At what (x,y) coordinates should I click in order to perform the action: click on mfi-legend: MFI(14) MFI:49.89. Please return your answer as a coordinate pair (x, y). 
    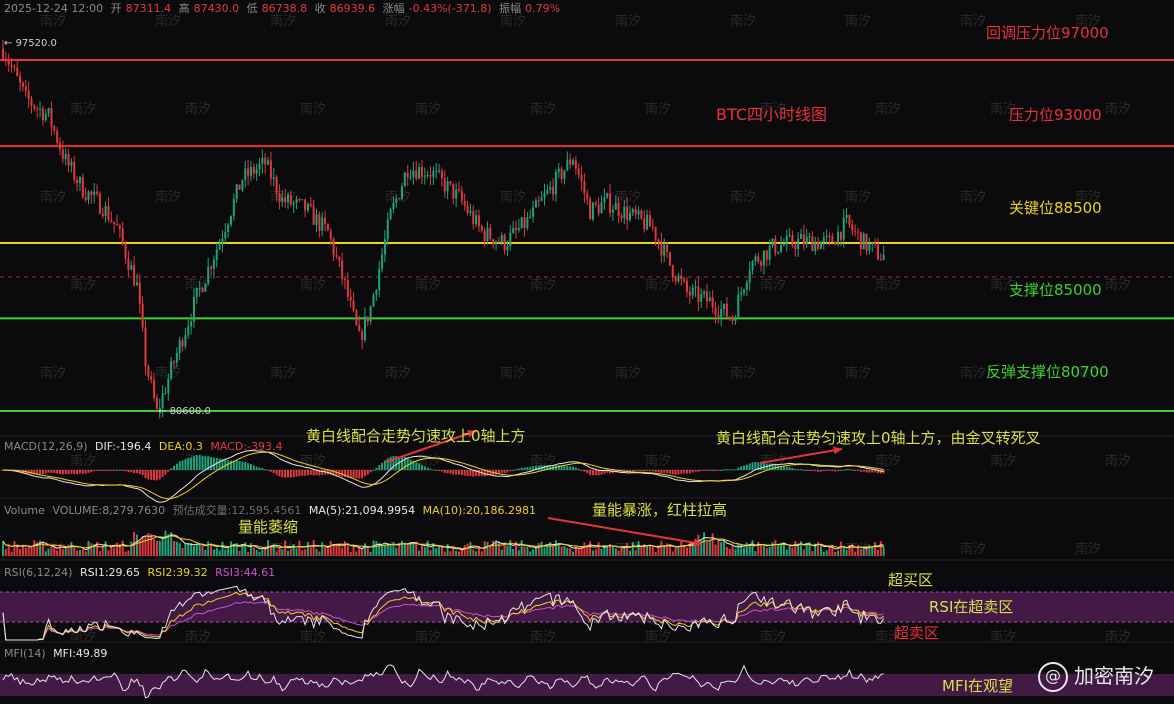
    Looking at the image, I should click on (57, 653).